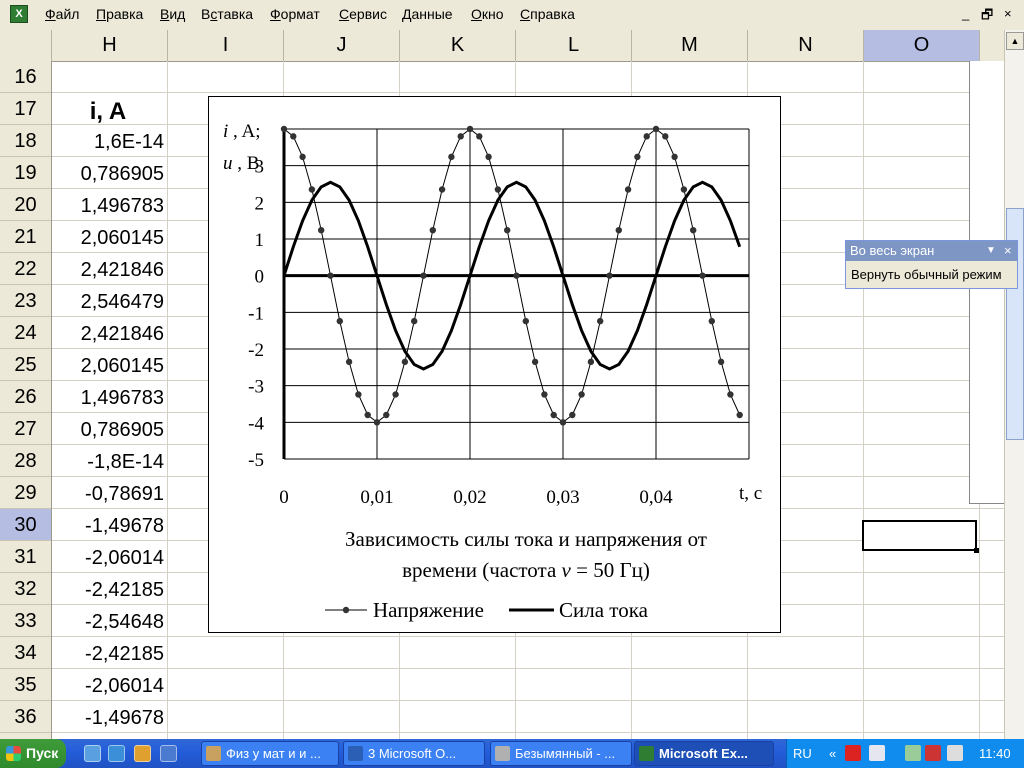 This screenshot has width=1024, height=768. Describe the element at coordinates (108, 206) in the screenshot. I see `cell-h20: 1,496783` at that location.